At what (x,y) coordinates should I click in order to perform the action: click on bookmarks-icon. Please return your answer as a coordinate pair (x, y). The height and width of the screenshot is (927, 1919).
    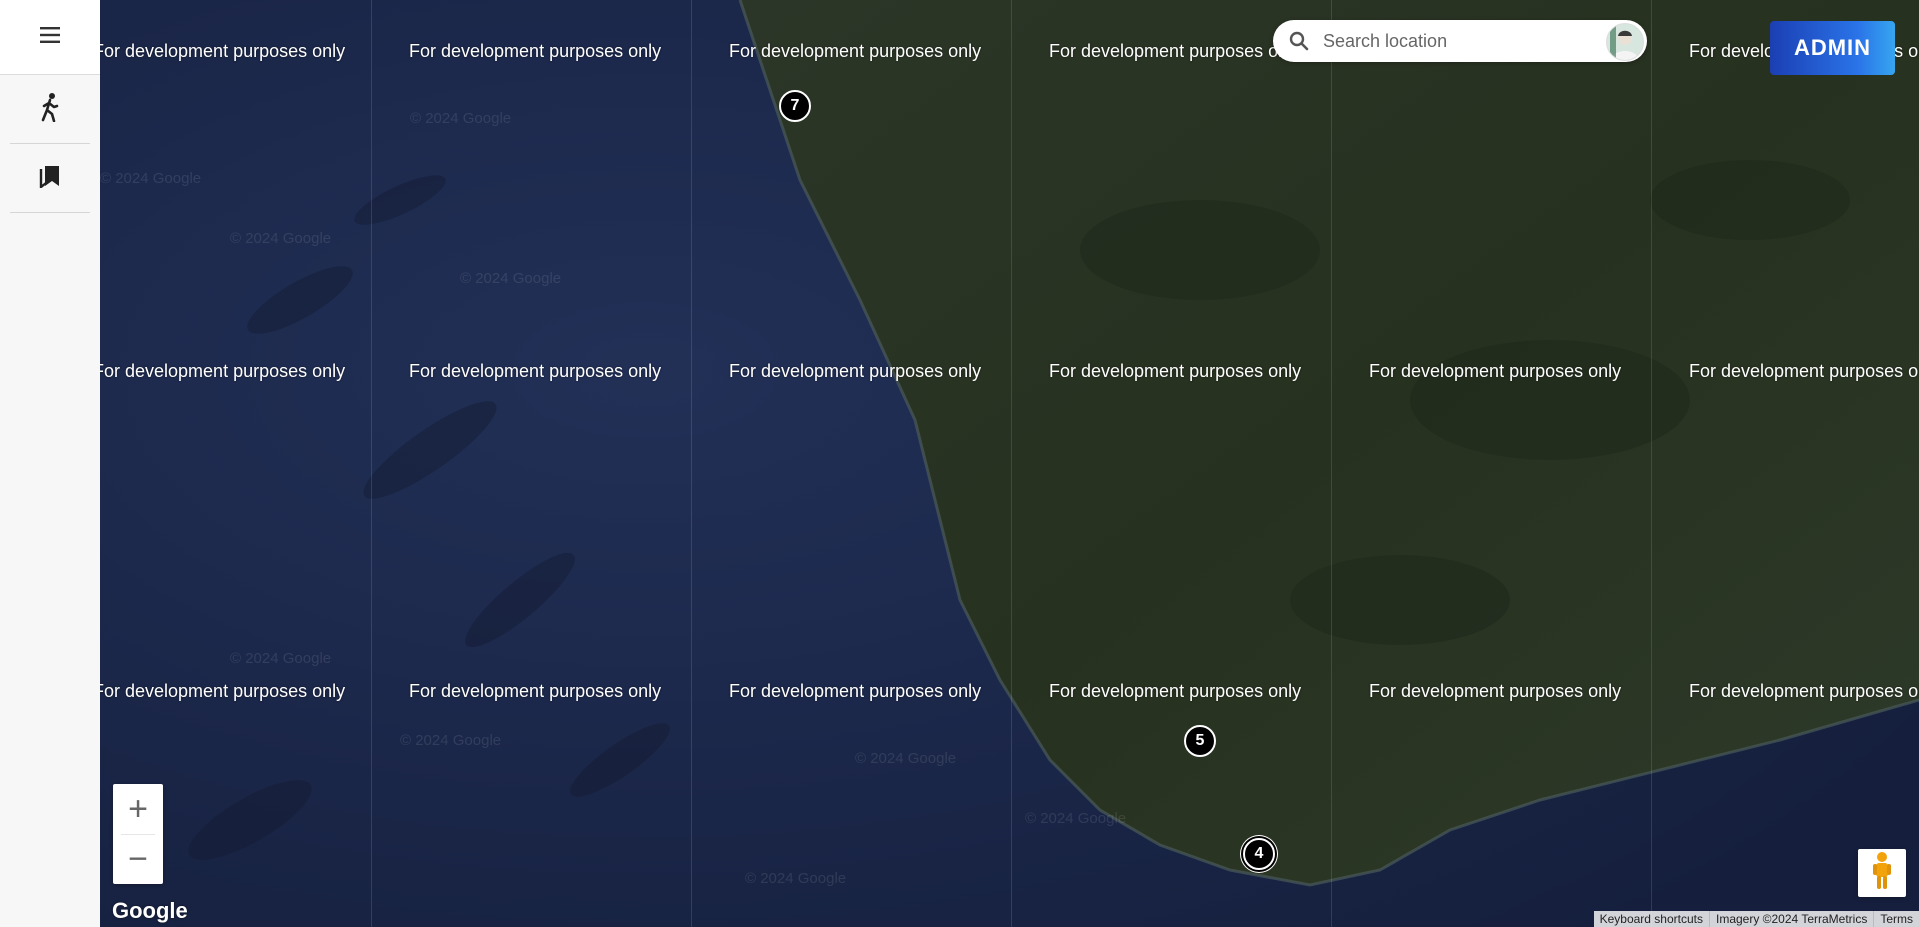
    Looking at the image, I should click on (50, 178).